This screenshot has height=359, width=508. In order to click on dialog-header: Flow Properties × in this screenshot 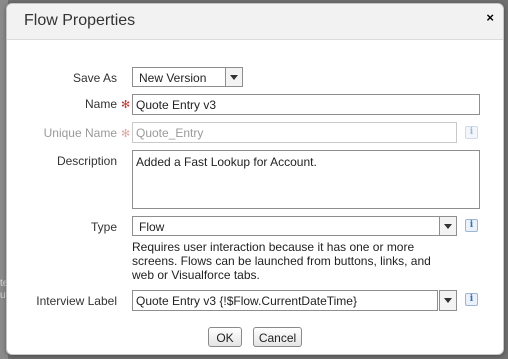, I will do `click(255, 22)`.